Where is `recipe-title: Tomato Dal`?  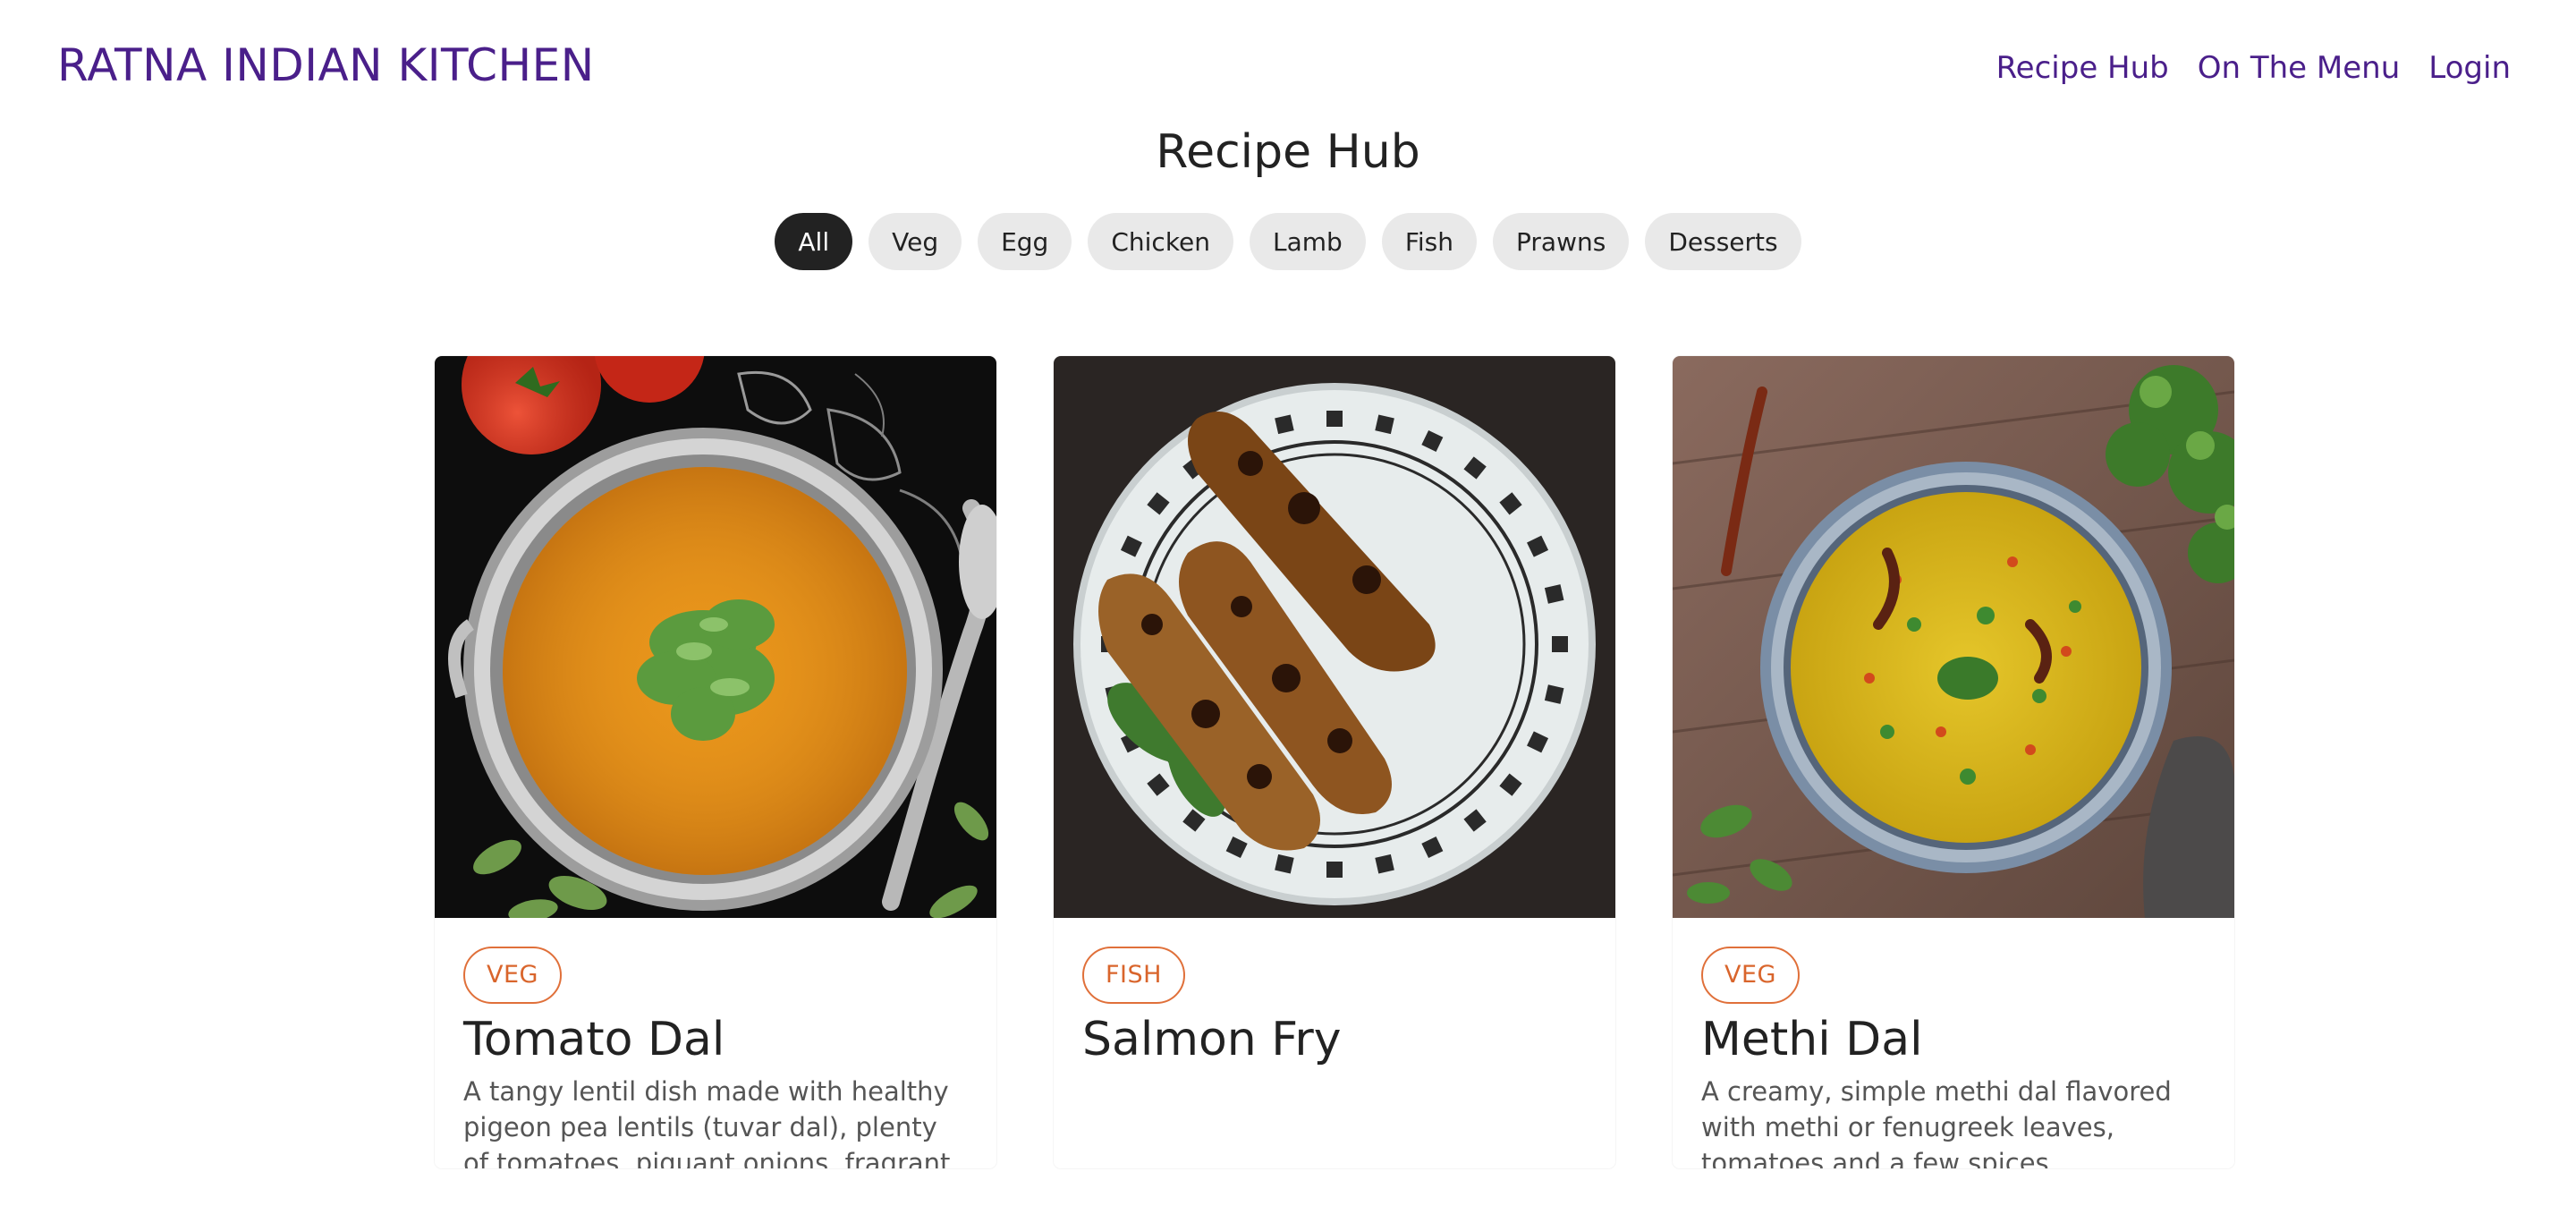 recipe-title: Tomato Dal is located at coordinates (594, 1039).